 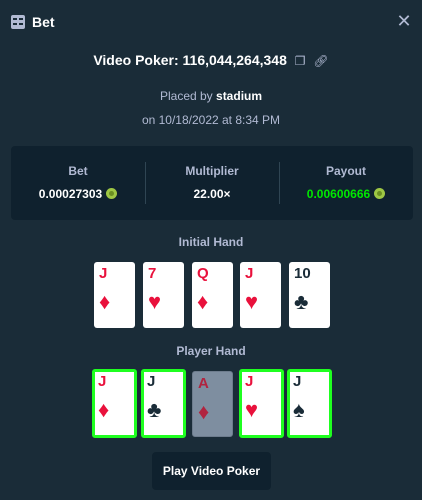 I want to click on stat-bet-value: 0.00027303, so click(x=70, y=194).